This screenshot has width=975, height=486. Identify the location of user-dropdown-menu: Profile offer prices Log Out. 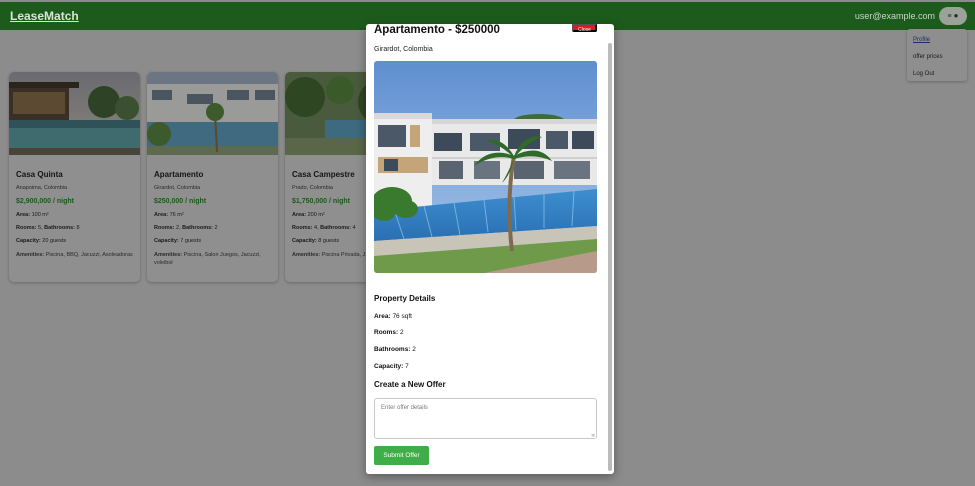
(937, 55).